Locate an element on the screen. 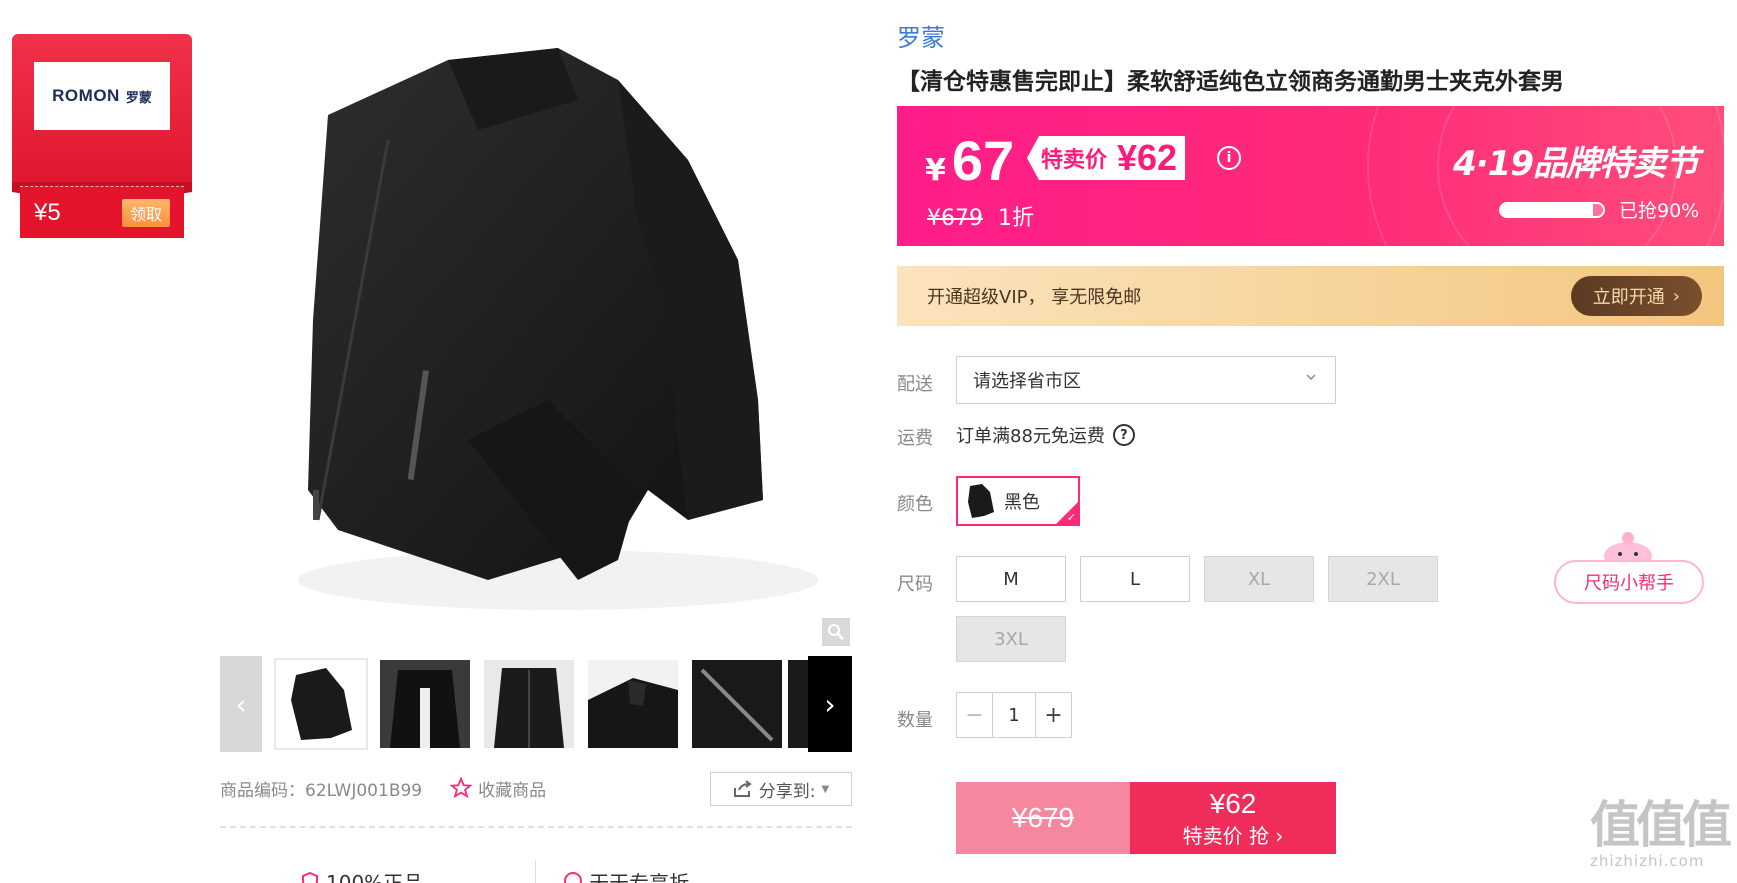  sold-progress-bar is located at coordinates (1552, 209).